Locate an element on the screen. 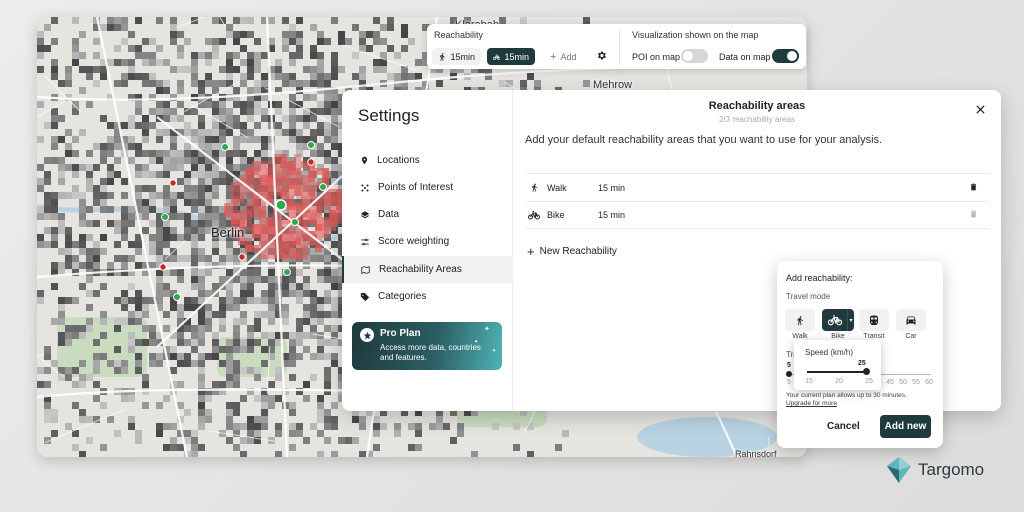  delete-walk-button is located at coordinates (973, 188).